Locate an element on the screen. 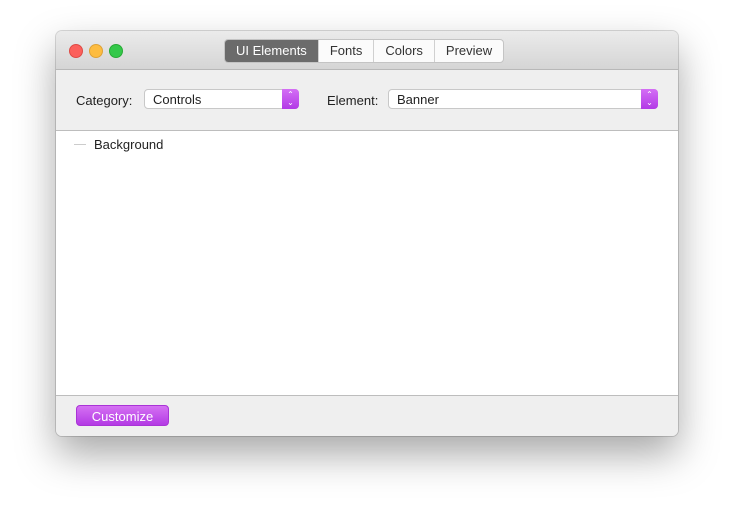 This screenshot has height=516, width=734. list-item-label: Background is located at coordinates (129, 144).